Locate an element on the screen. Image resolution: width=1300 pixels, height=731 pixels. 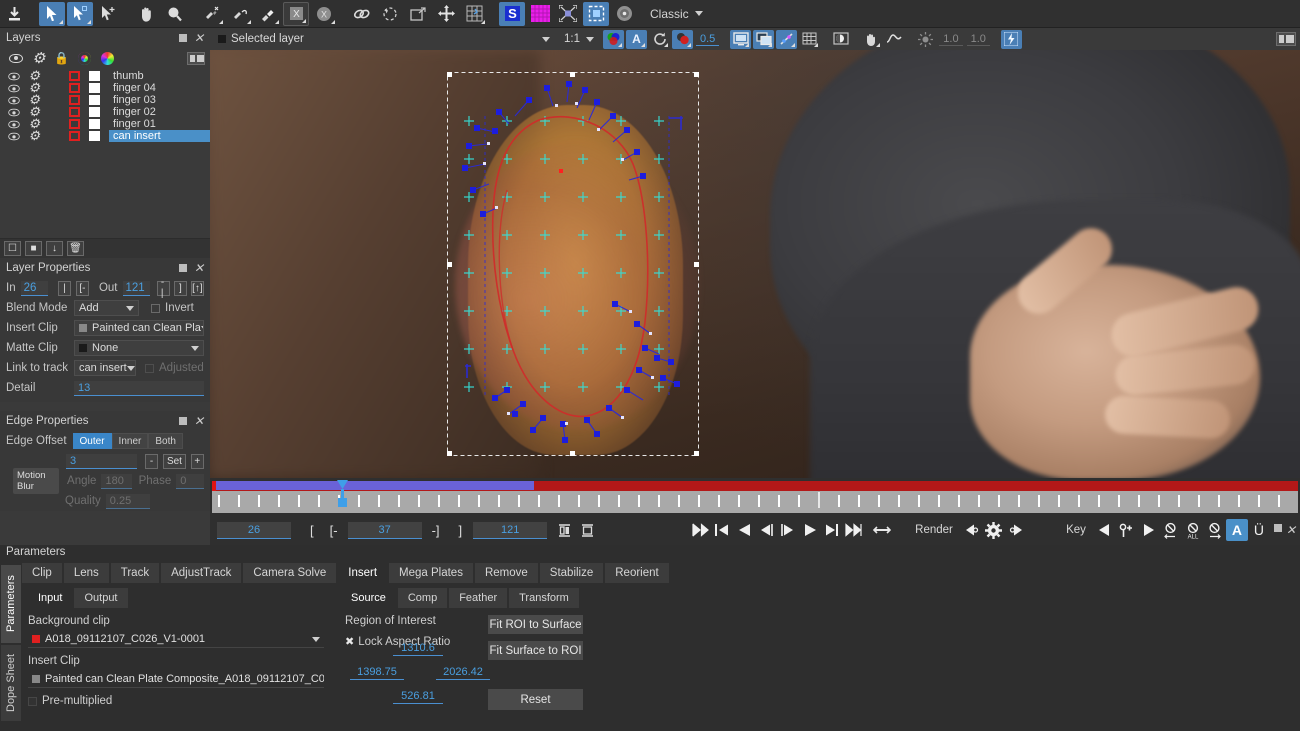
trim-end-icon is located at coordinates (587, 530).